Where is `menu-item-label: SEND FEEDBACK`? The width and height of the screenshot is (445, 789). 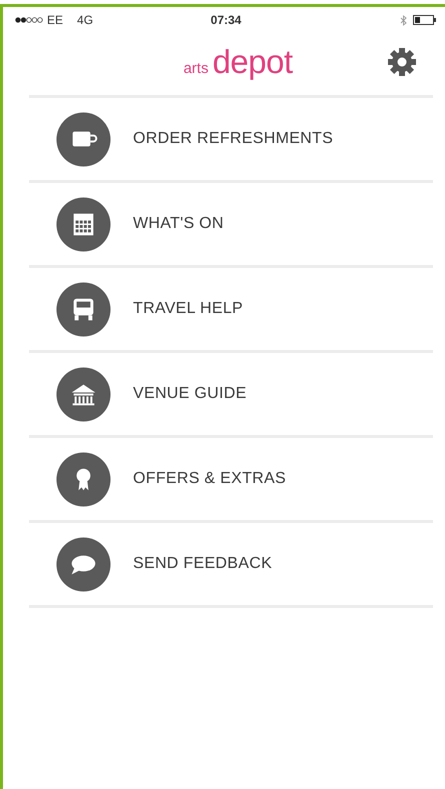 menu-item-label: SEND FEEDBACK is located at coordinates (202, 564).